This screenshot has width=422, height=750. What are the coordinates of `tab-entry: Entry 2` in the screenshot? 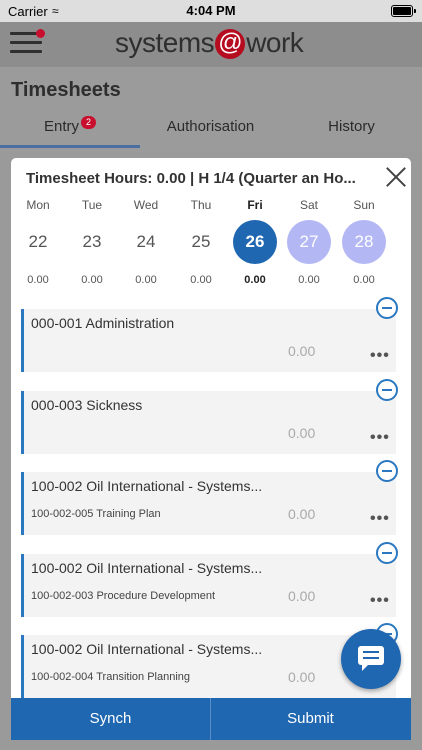 It's located at (70, 130).